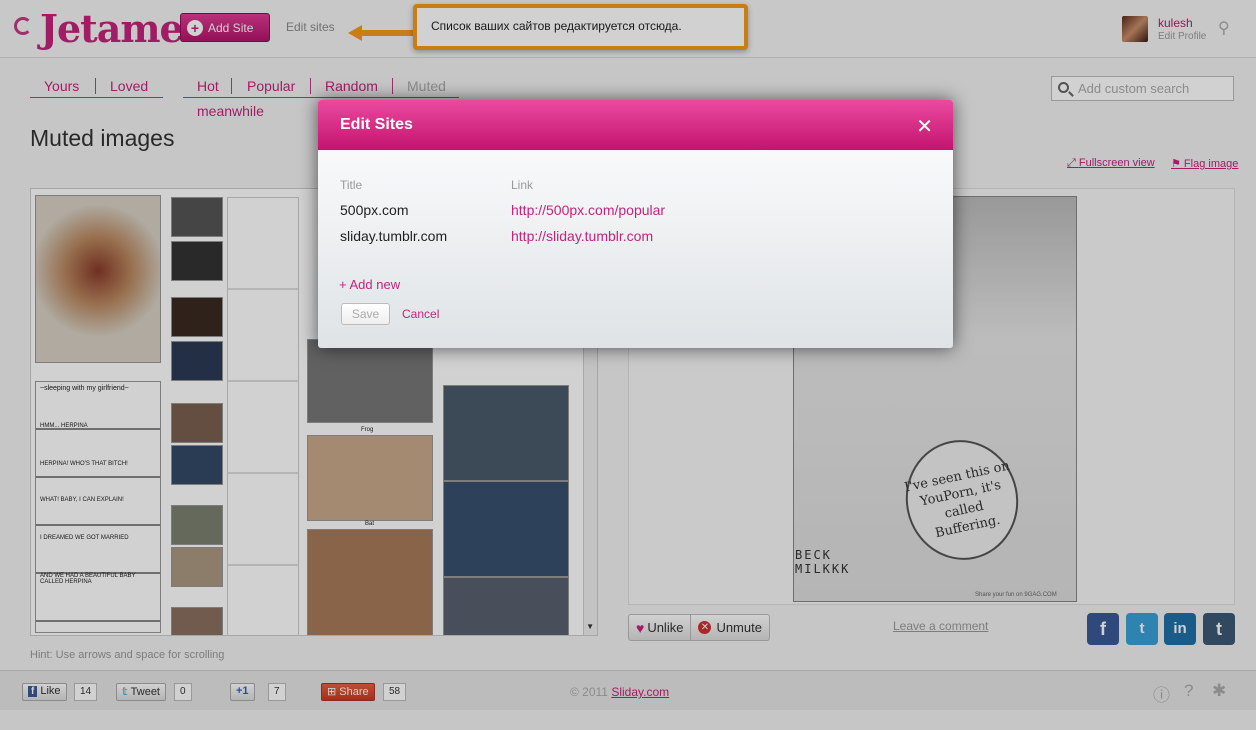  Describe the element at coordinates (582, 236) in the screenshot. I see `site-link-field: http://sliday.tumblr.com` at that location.